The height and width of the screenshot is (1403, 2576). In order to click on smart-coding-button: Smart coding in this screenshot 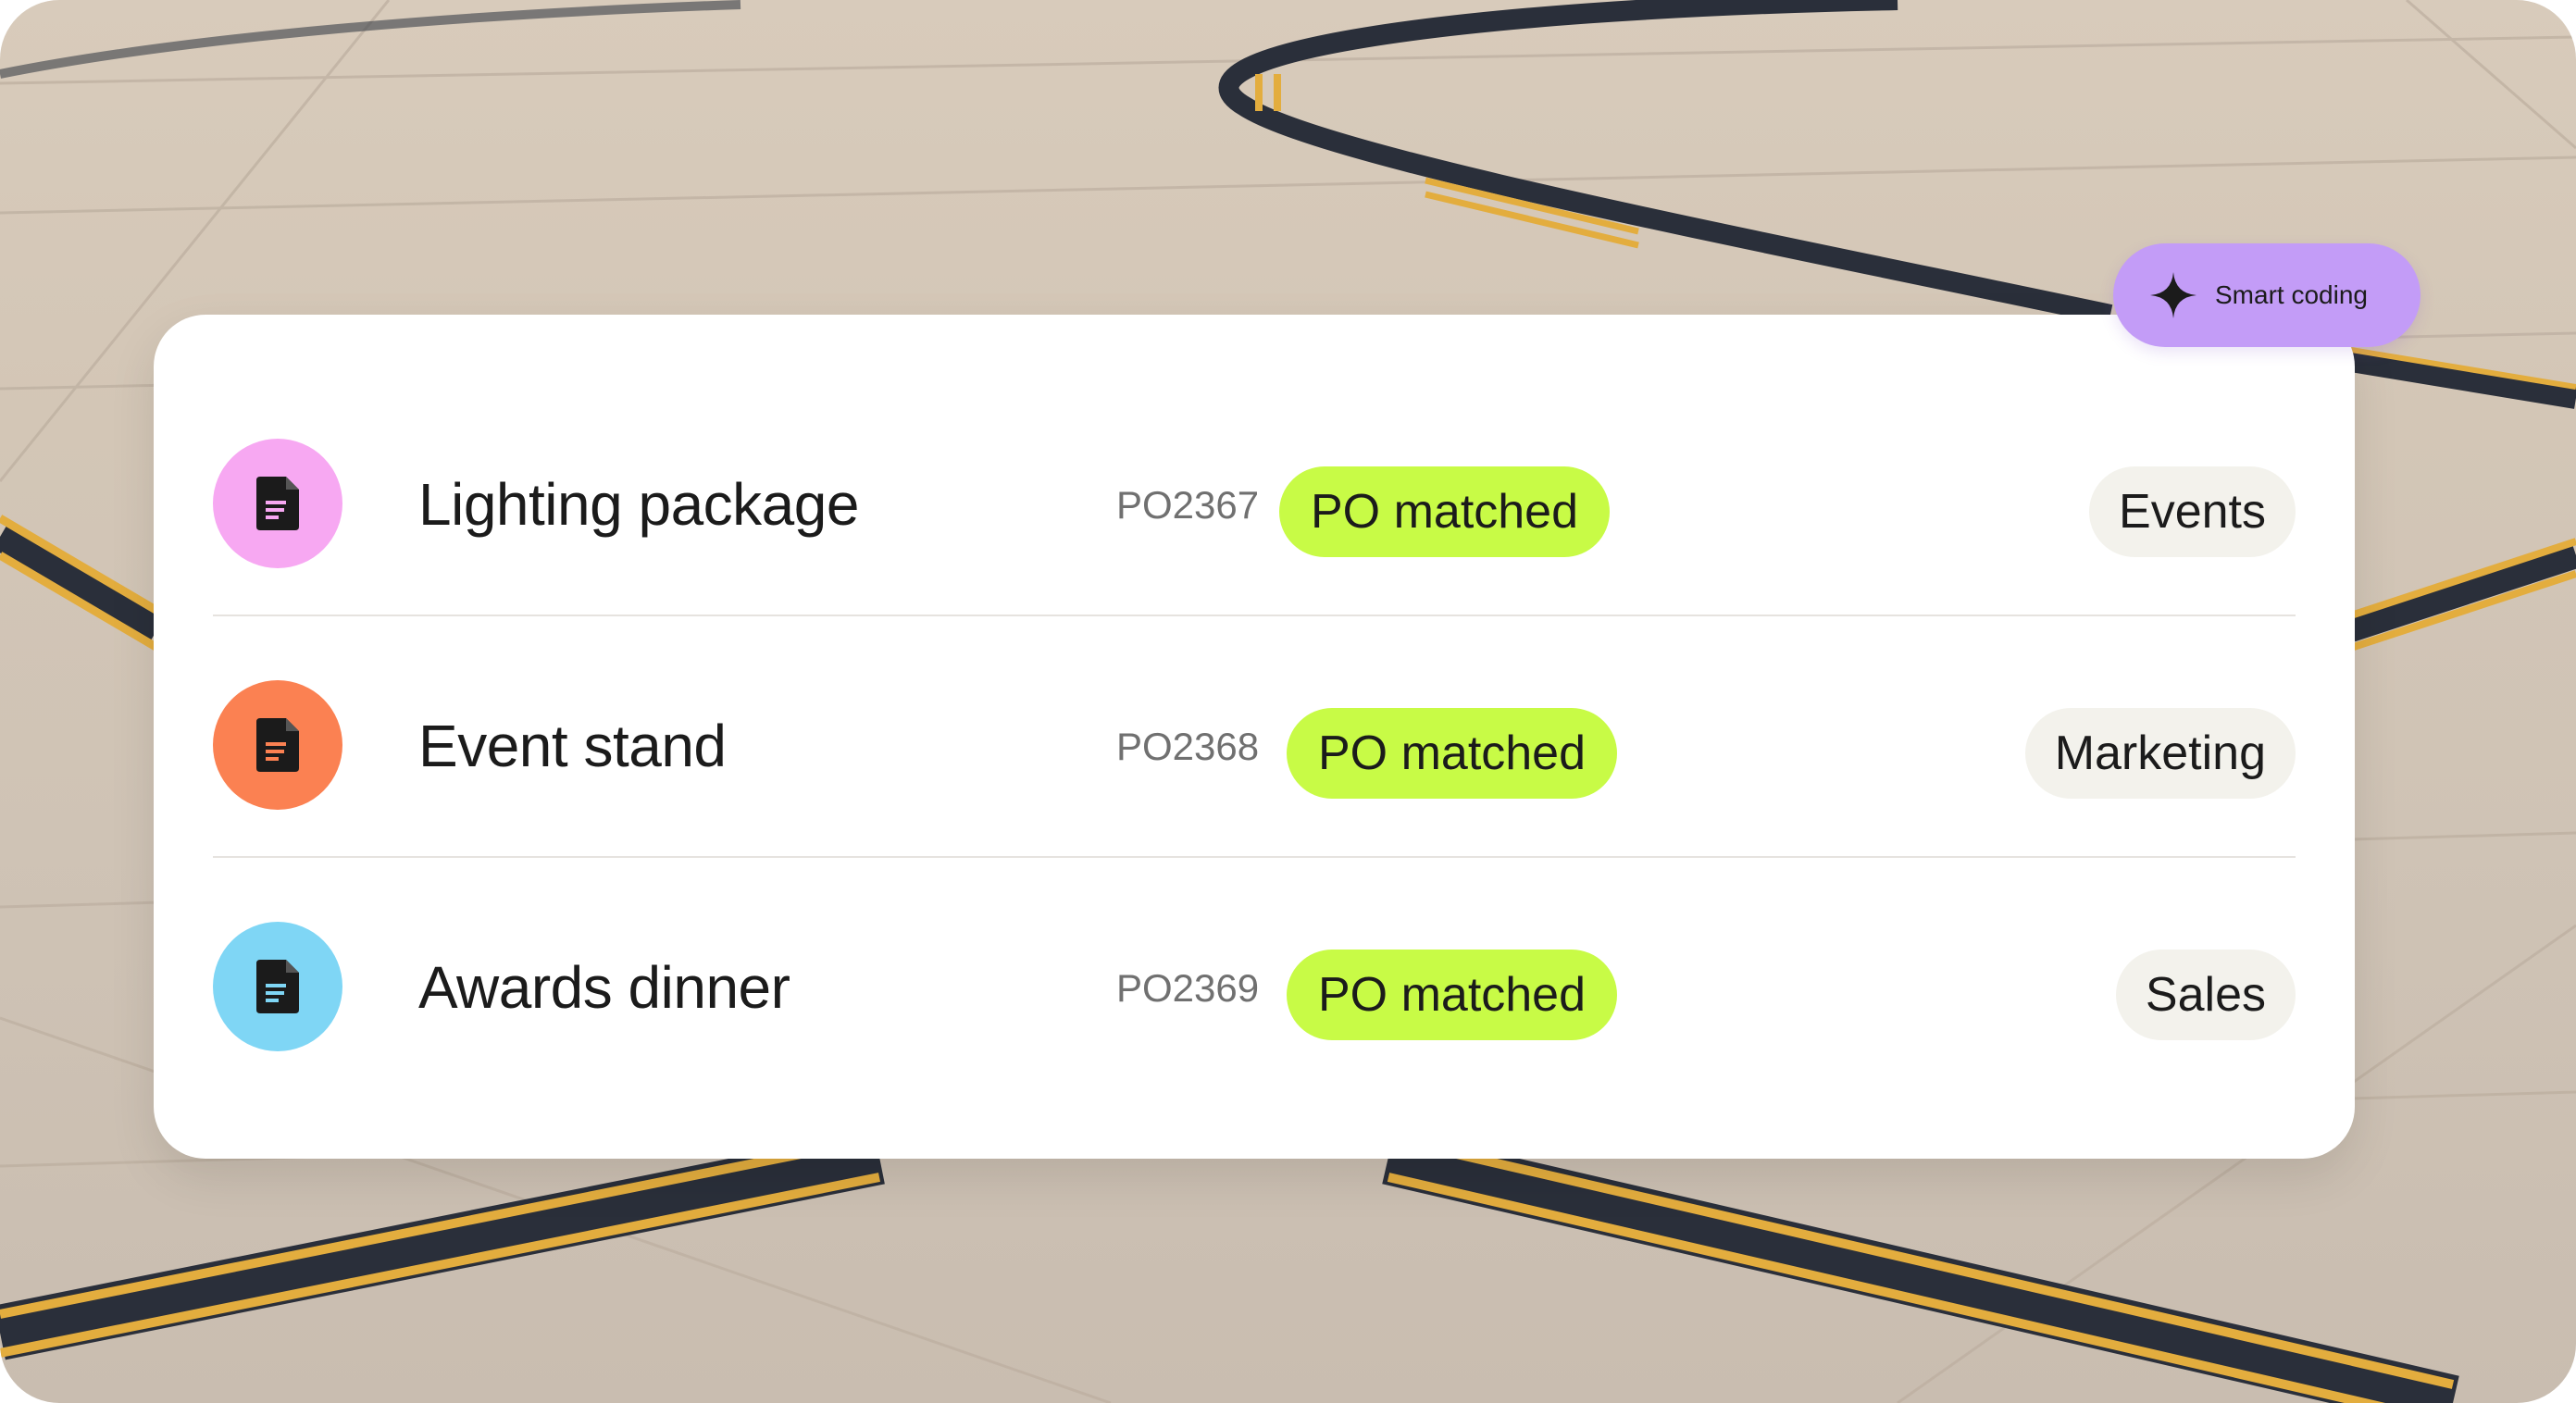, I will do `click(2266, 295)`.